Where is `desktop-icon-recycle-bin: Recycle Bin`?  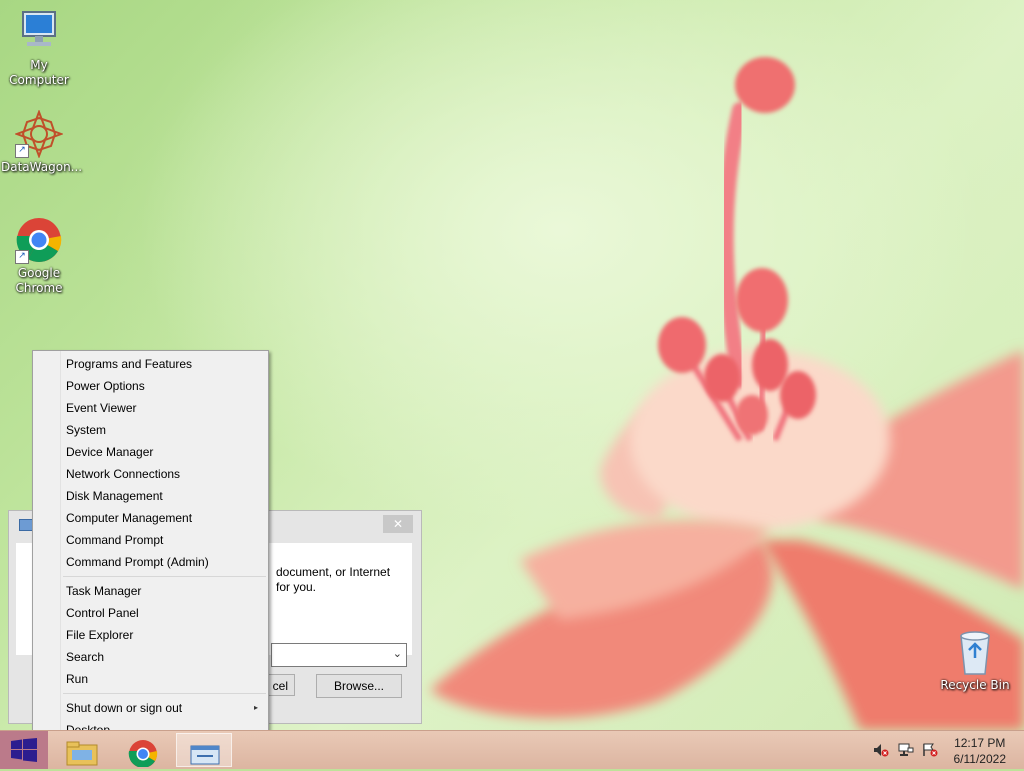 desktop-icon-recycle-bin: Recycle Bin is located at coordinates (975, 661).